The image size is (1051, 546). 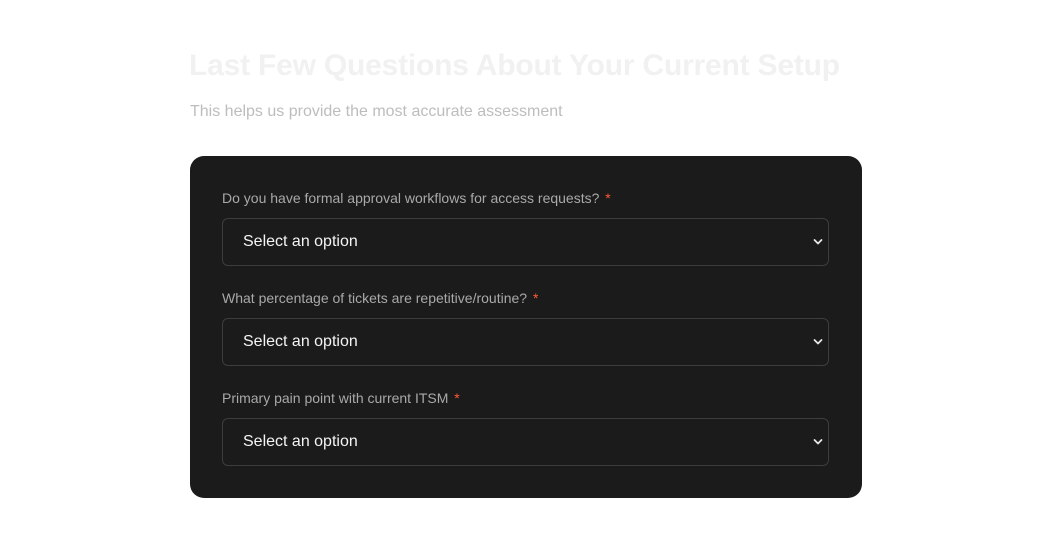 What do you see at coordinates (525, 242) in the screenshot?
I see `approval-workflows-select: Select an option` at bounding box center [525, 242].